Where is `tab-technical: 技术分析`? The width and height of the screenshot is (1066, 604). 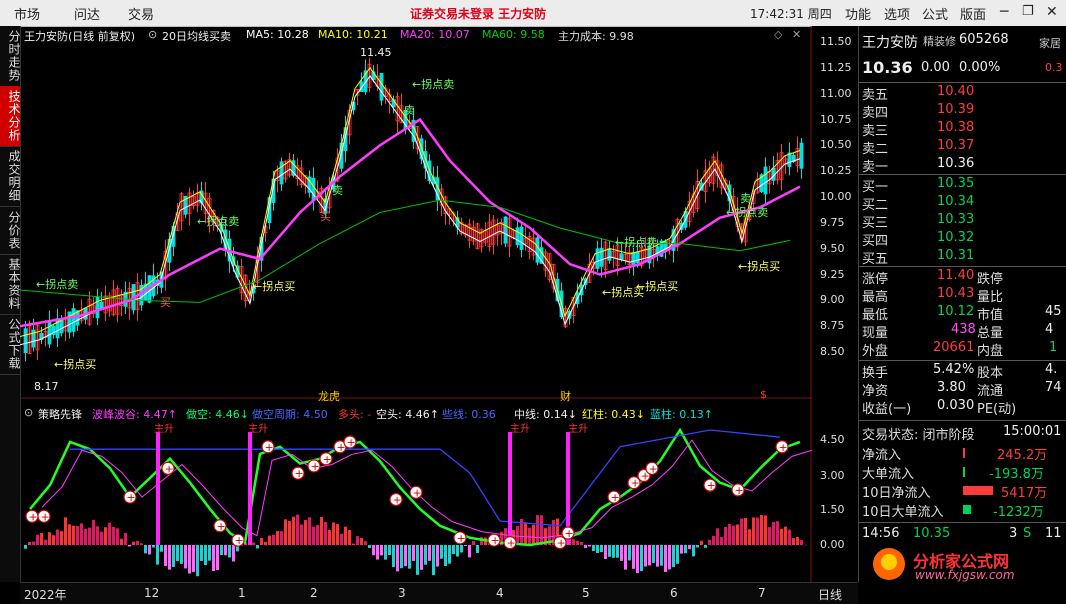
tab-technical: 技术分析 is located at coordinates (10, 116).